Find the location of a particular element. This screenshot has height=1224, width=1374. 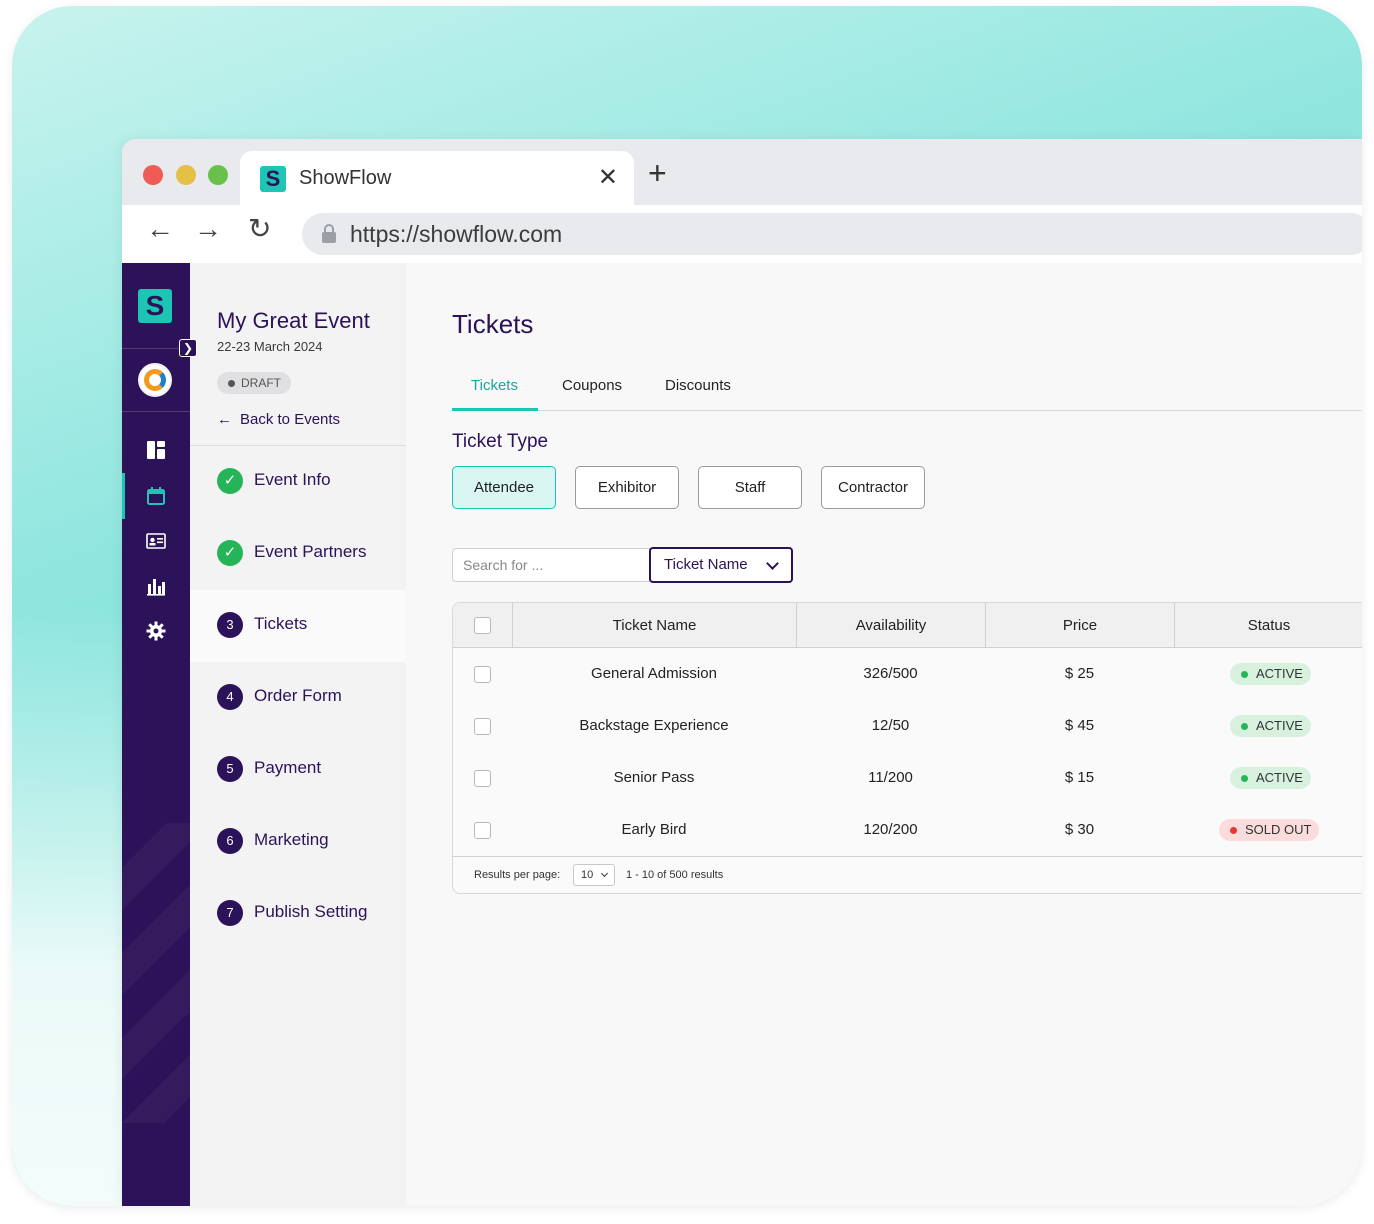

step-order-form: 4 Order Form is located at coordinates (298, 698).